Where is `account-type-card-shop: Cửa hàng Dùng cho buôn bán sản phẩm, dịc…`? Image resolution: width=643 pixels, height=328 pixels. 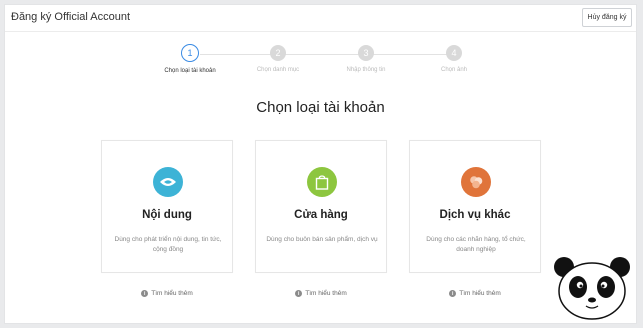
account-type-card-shop: Cửa hàng Dùng cho buôn bán sản phẩm, dịc… is located at coordinates (321, 206).